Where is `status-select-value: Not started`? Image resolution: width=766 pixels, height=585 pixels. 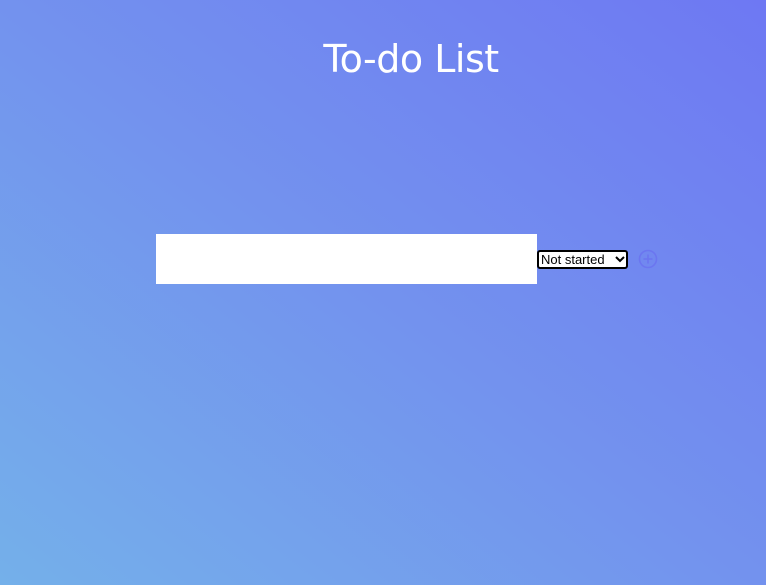
status-select-value: Not started is located at coordinates (573, 259).